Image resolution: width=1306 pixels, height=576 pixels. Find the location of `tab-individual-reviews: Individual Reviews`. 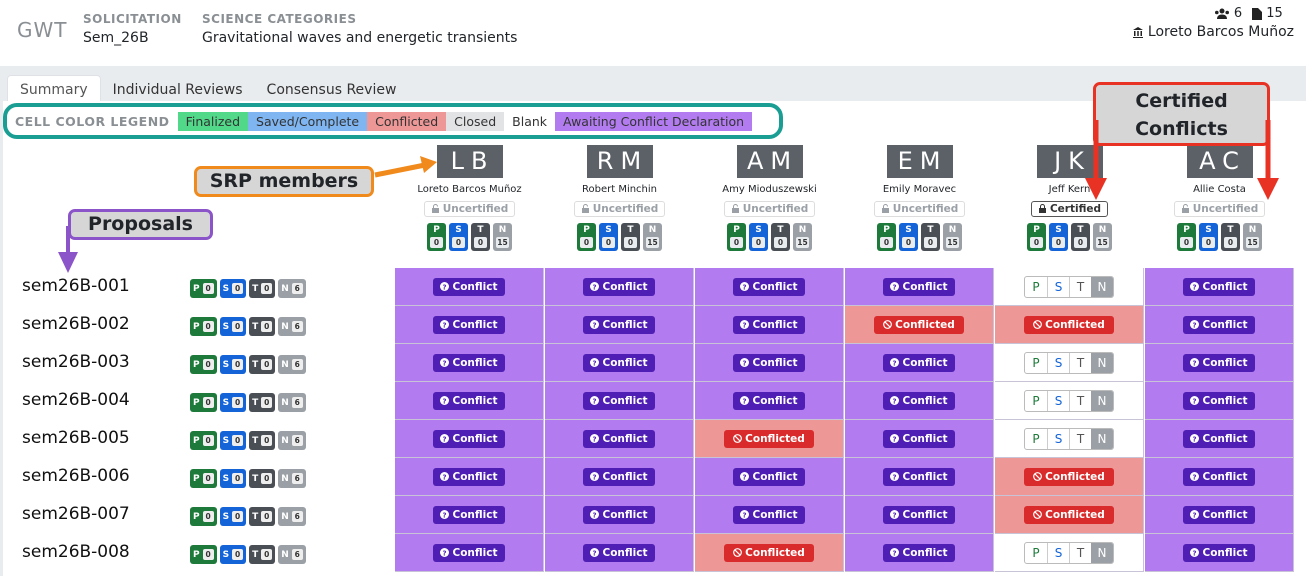

tab-individual-reviews: Individual Reviews is located at coordinates (178, 89).